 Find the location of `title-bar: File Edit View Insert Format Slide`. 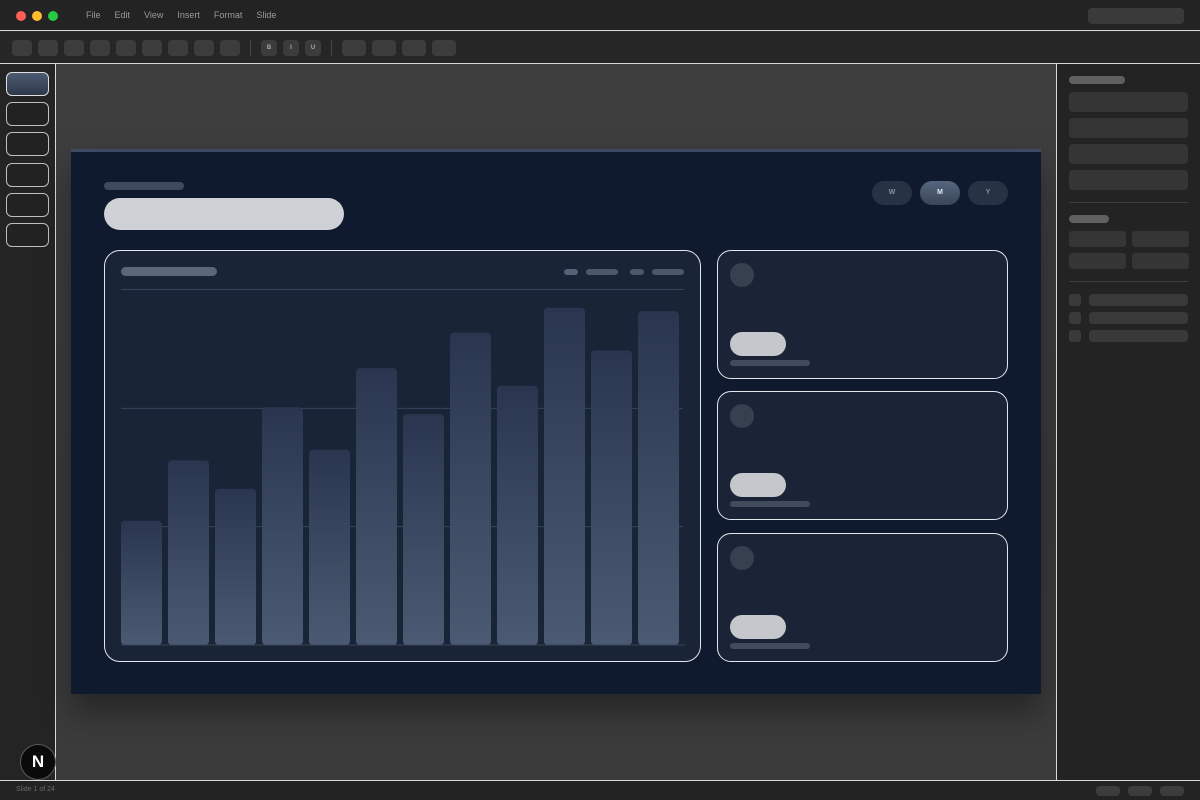

title-bar: File Edit View Insert Format Slide is located at coordinates (600, 15).